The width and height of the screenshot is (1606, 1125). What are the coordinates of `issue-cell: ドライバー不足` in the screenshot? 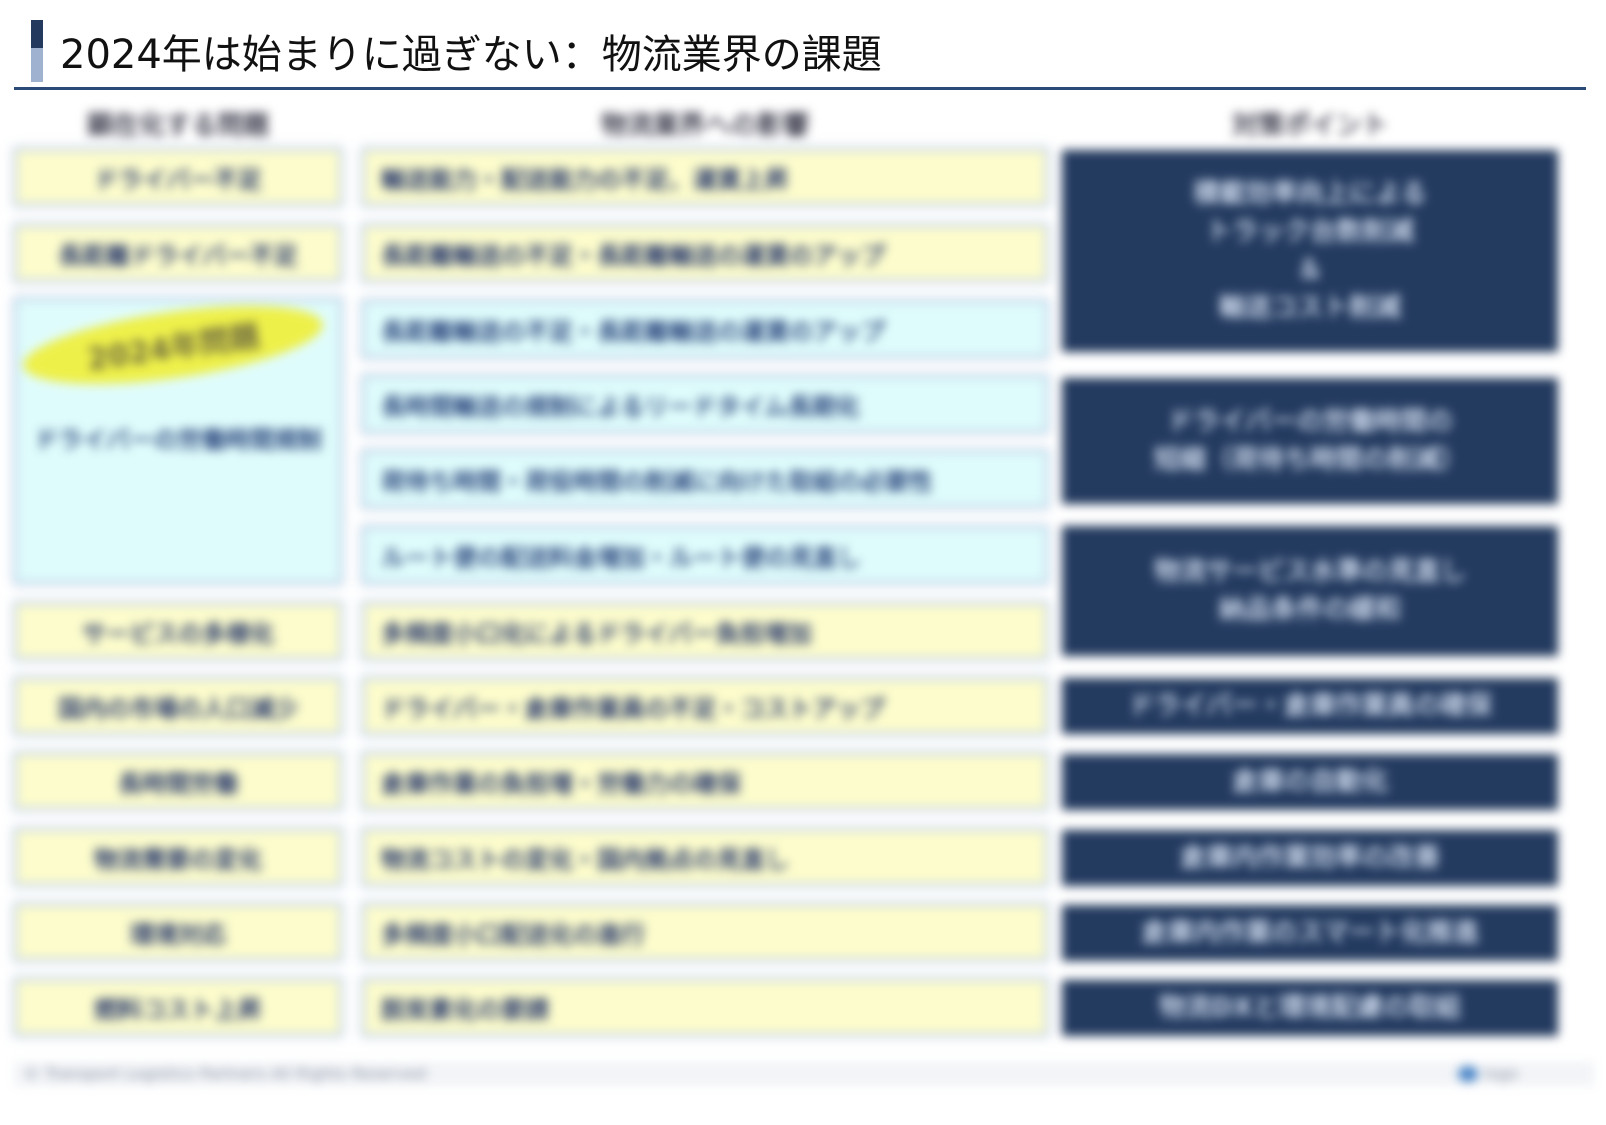 It's located at (178, 177).